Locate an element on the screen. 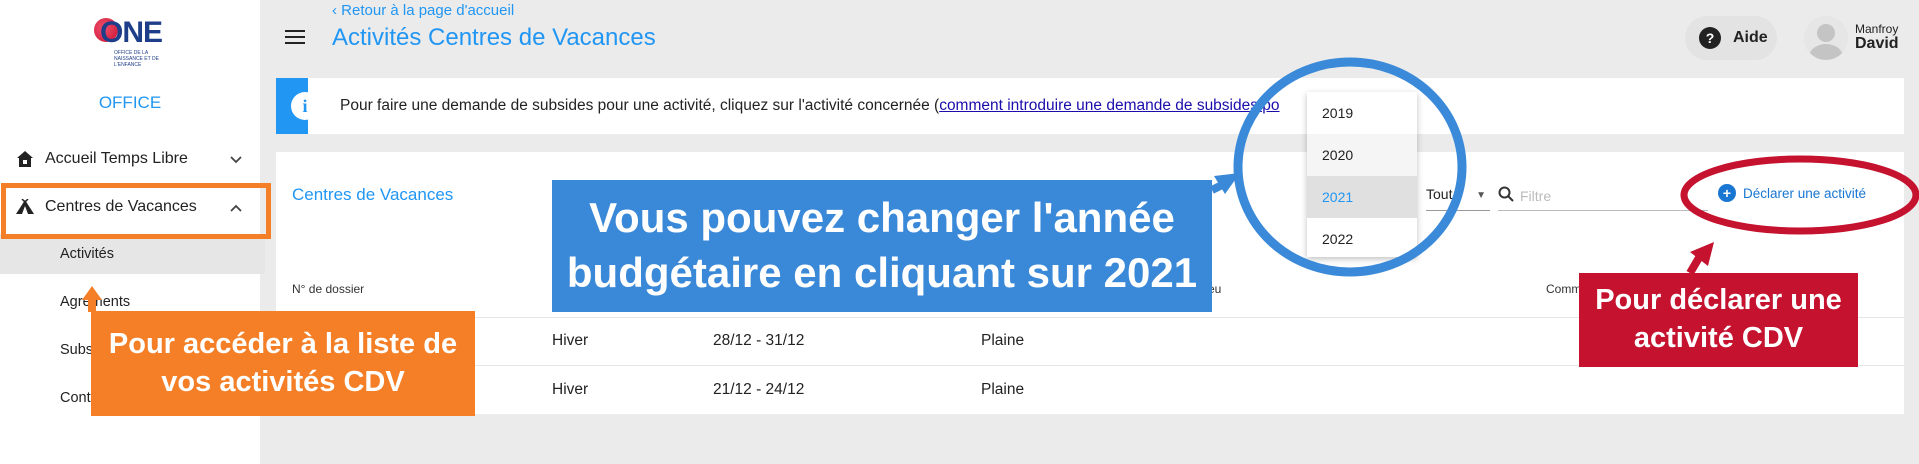 Image resolution: width=1919 pixels, height=464 pixels. annotation-note-red: Pour déclarer une activité CDV is located at coordinates (1718, 320).